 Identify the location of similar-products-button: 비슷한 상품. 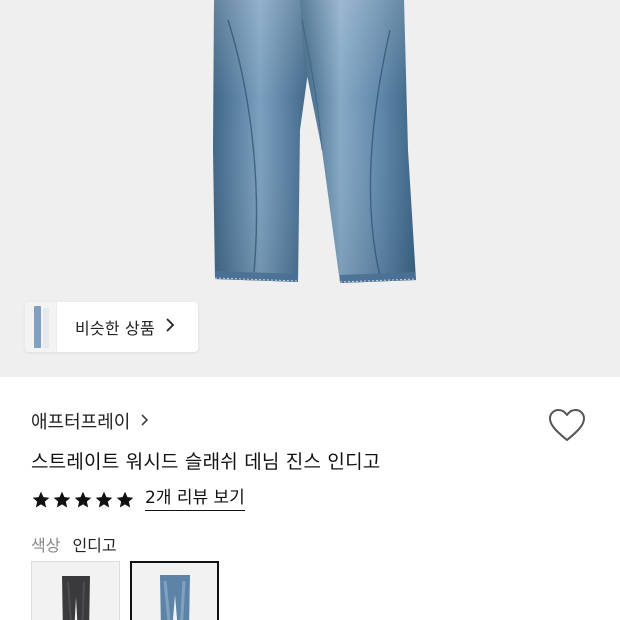
(111, 327).